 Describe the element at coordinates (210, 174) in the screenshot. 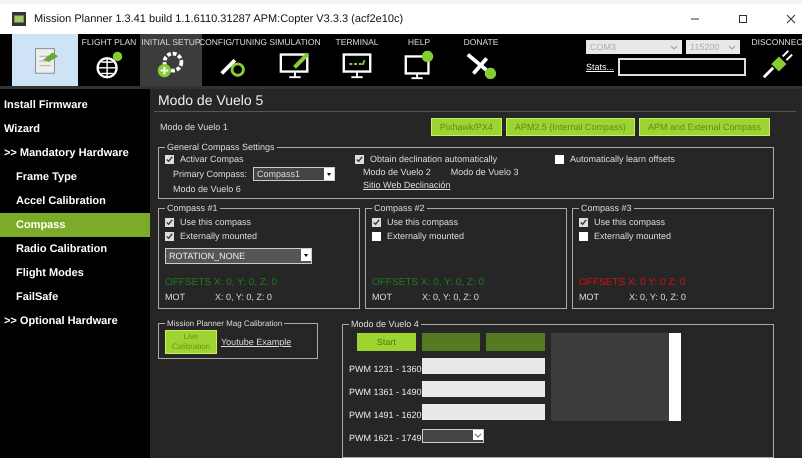

I see `primary-compass-label: Primary Compass:` at that location.